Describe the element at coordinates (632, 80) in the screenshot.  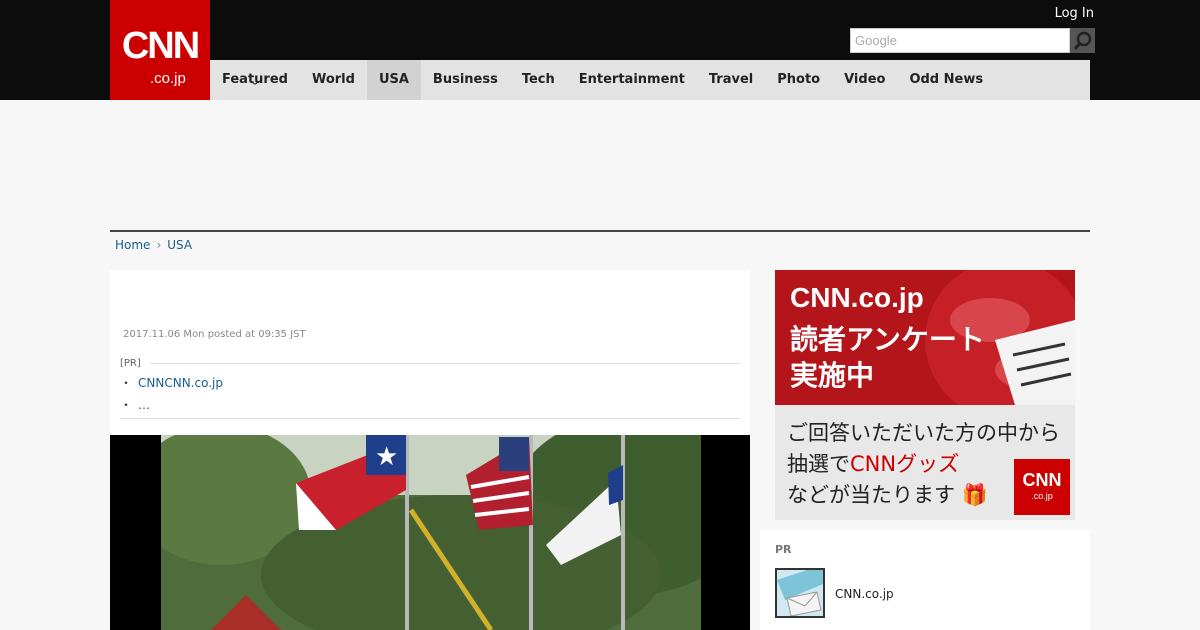
I see `nav-entertainment: Entertainment` at that location.